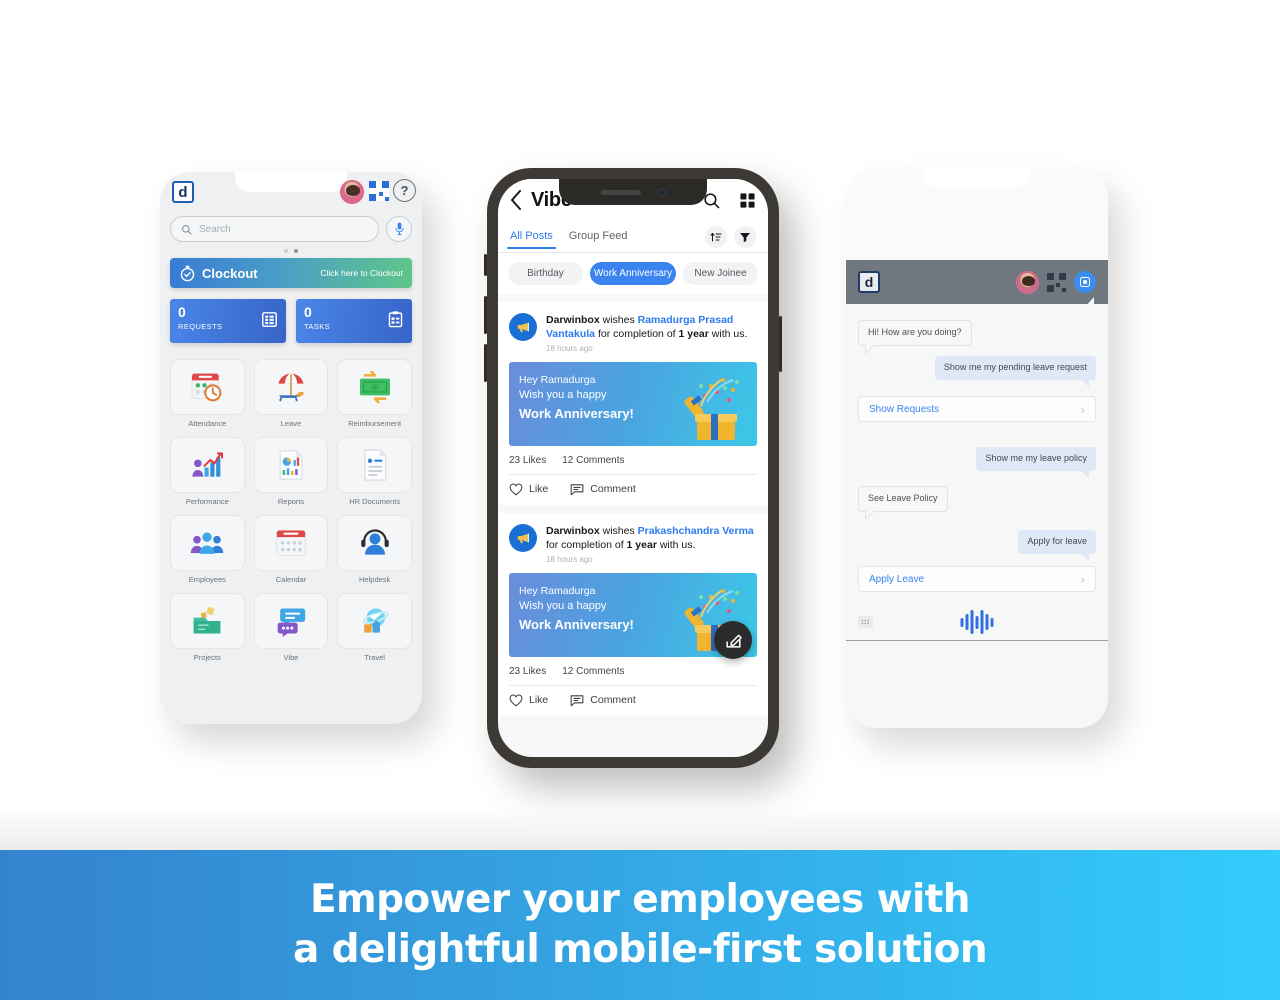 The width and height of the screenshot is (1280, 1000). Describe the element at coordinates (207, 579) in the screenshot. I see `app-label: Employees` at that location.